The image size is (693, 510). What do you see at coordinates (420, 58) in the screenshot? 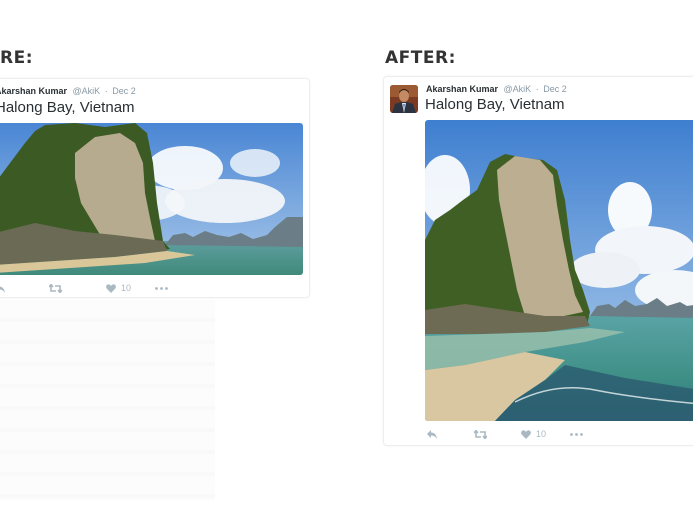
I see `after-label: AFTER:` at bounding box center [420, 58].